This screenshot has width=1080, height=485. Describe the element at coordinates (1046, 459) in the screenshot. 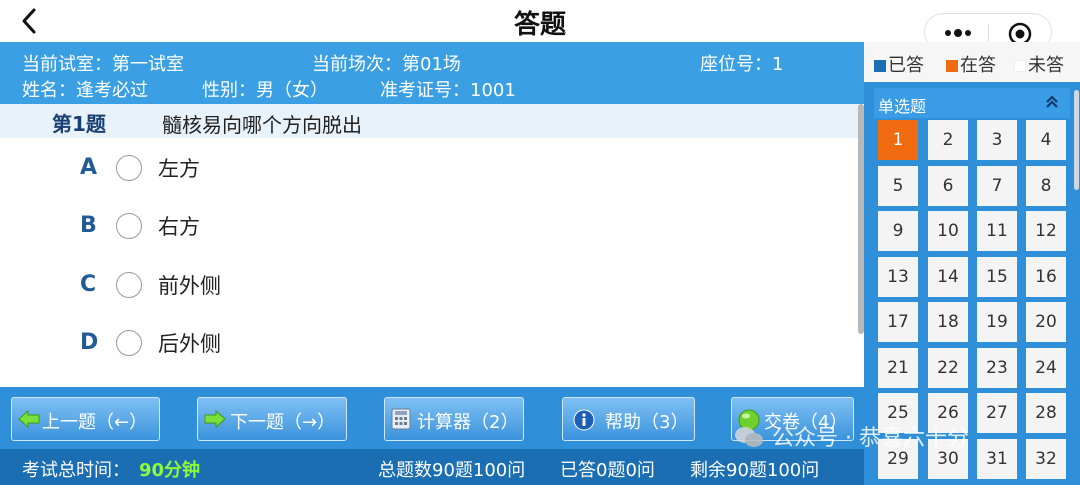

I see `question-cell: 32` at that location.